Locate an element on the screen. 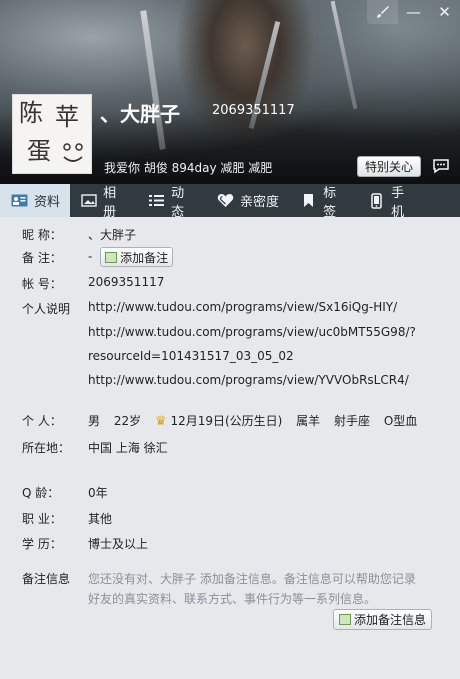 The image size is (460, 679). bookmark-icon is located at coordinates (308, 201).